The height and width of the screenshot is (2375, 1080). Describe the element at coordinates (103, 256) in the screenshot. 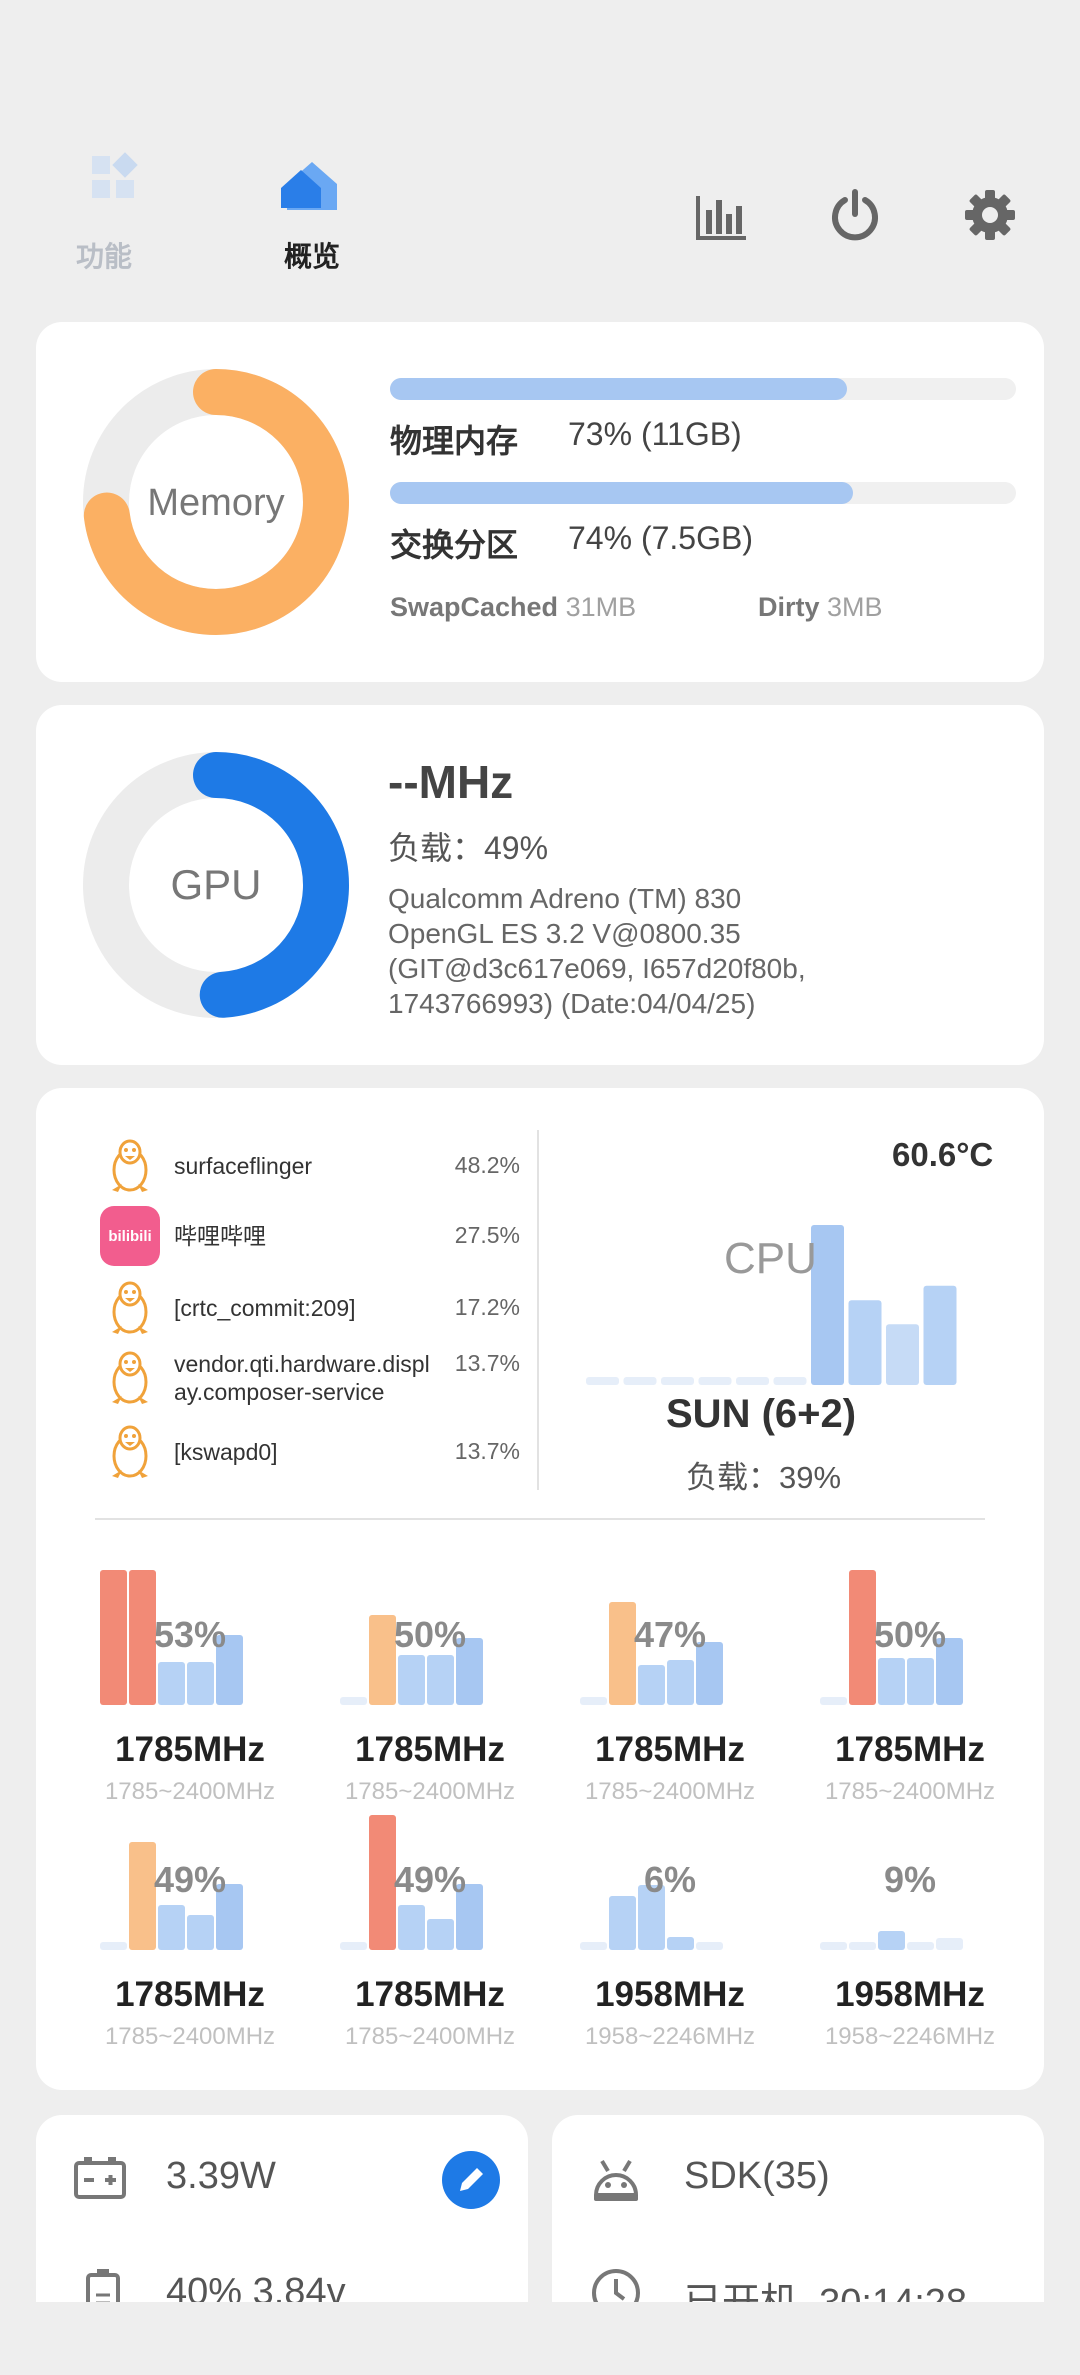

I see `tab-functions-label: 功能` at that location.